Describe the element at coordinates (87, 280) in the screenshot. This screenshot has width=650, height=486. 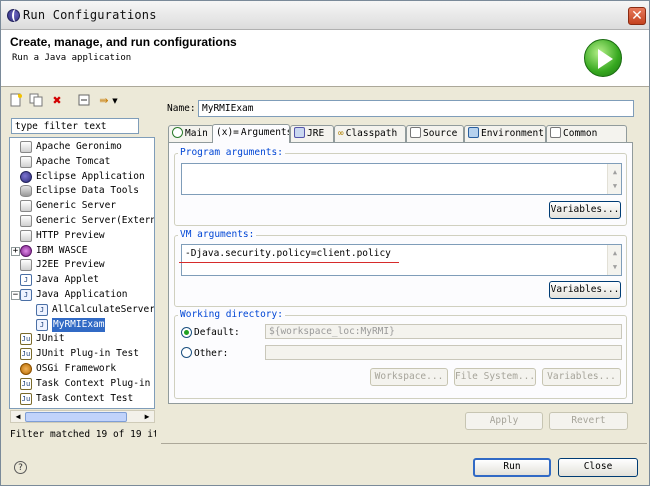
I see `tree-item: J Java Applet` at that location.